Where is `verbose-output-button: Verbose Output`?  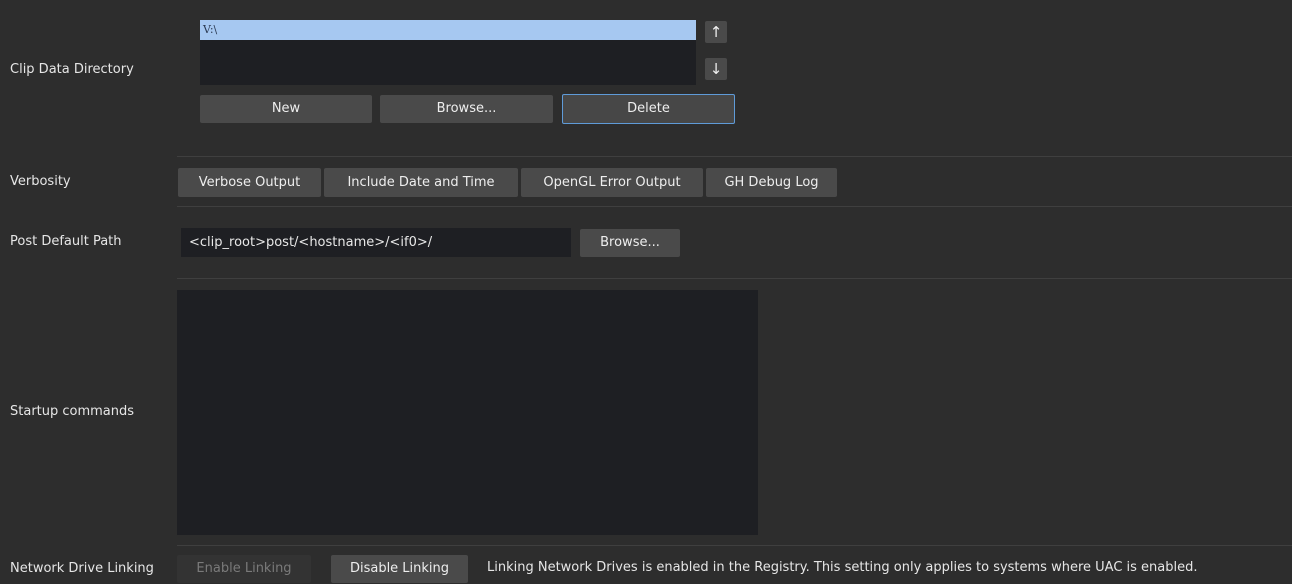 verbose-output-button: Verbose Output is located at coordinates (249, 182).